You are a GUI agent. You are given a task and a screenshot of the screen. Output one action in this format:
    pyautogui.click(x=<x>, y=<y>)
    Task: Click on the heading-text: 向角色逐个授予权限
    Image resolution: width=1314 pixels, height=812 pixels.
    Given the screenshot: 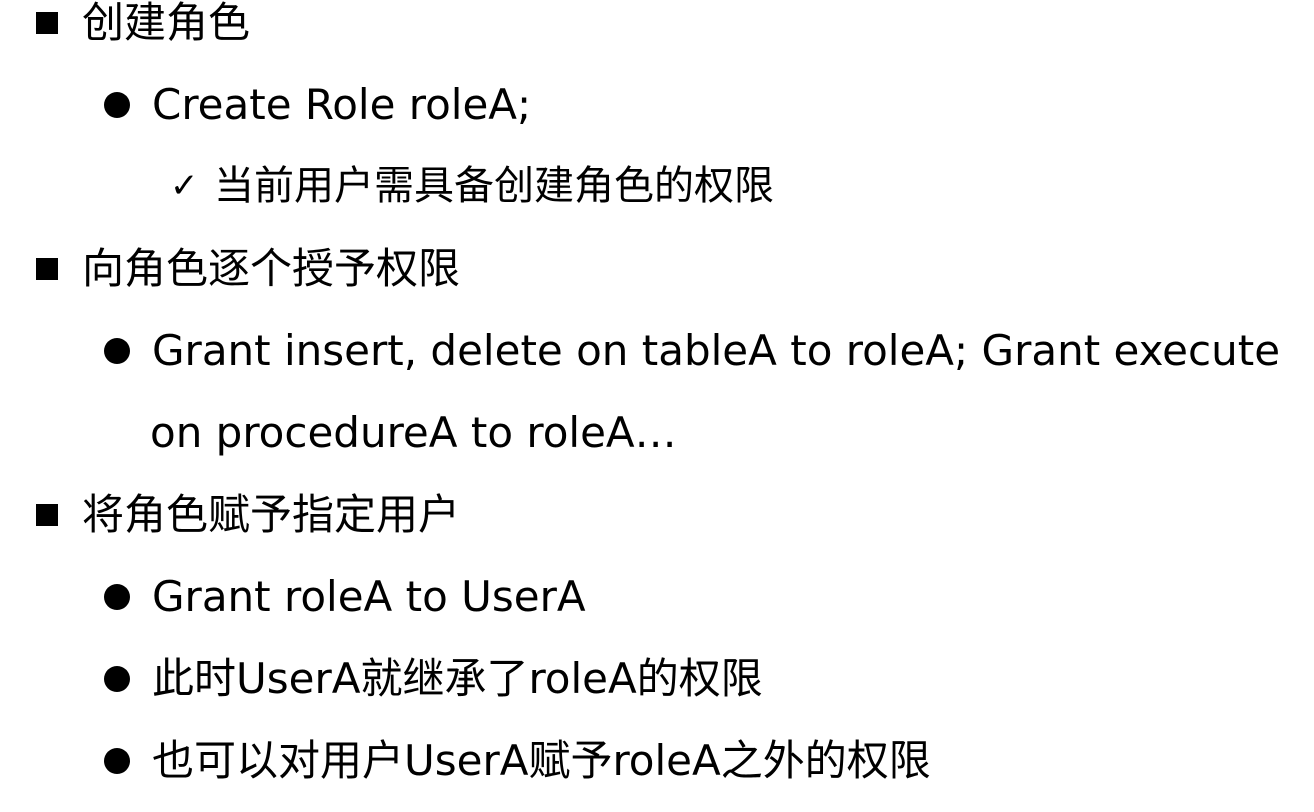 What is the action you would take?
    pyautogui.click(x=271, y=268)
    